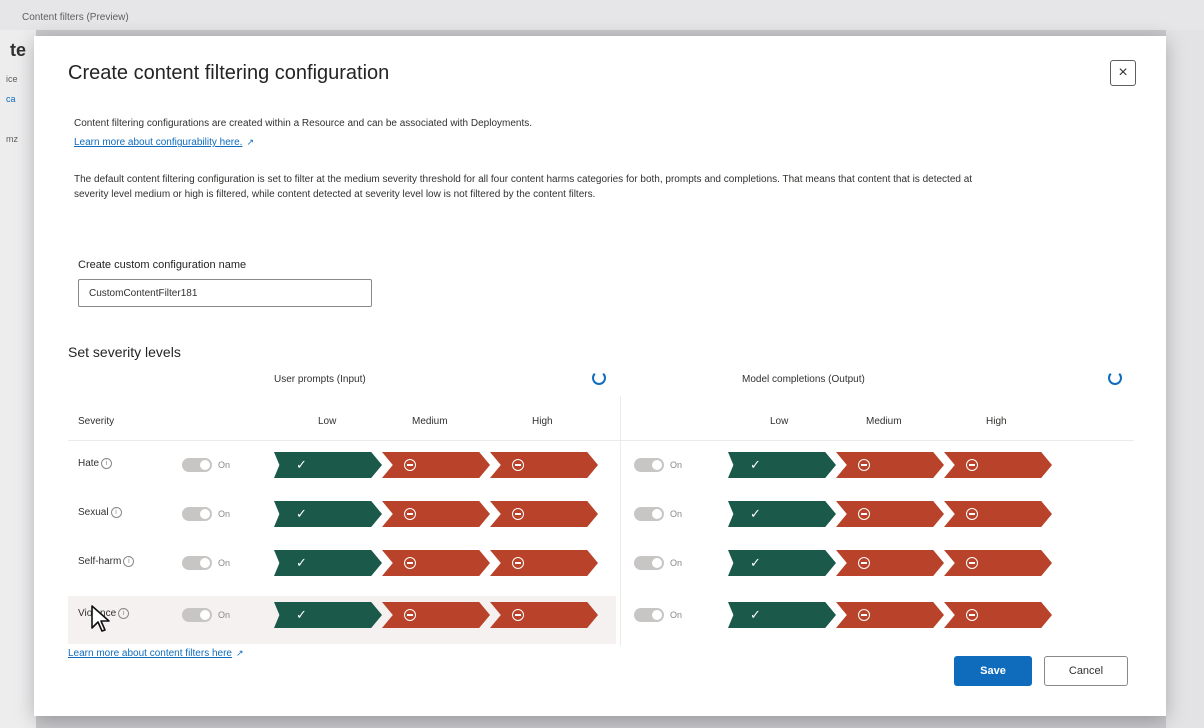 The height and width of the screenshot is (728, 1204). What do you see at coordinates (197, 563) in the screenshot?
I see `input-toggle-self-harm` at bounding box center [197, 563].